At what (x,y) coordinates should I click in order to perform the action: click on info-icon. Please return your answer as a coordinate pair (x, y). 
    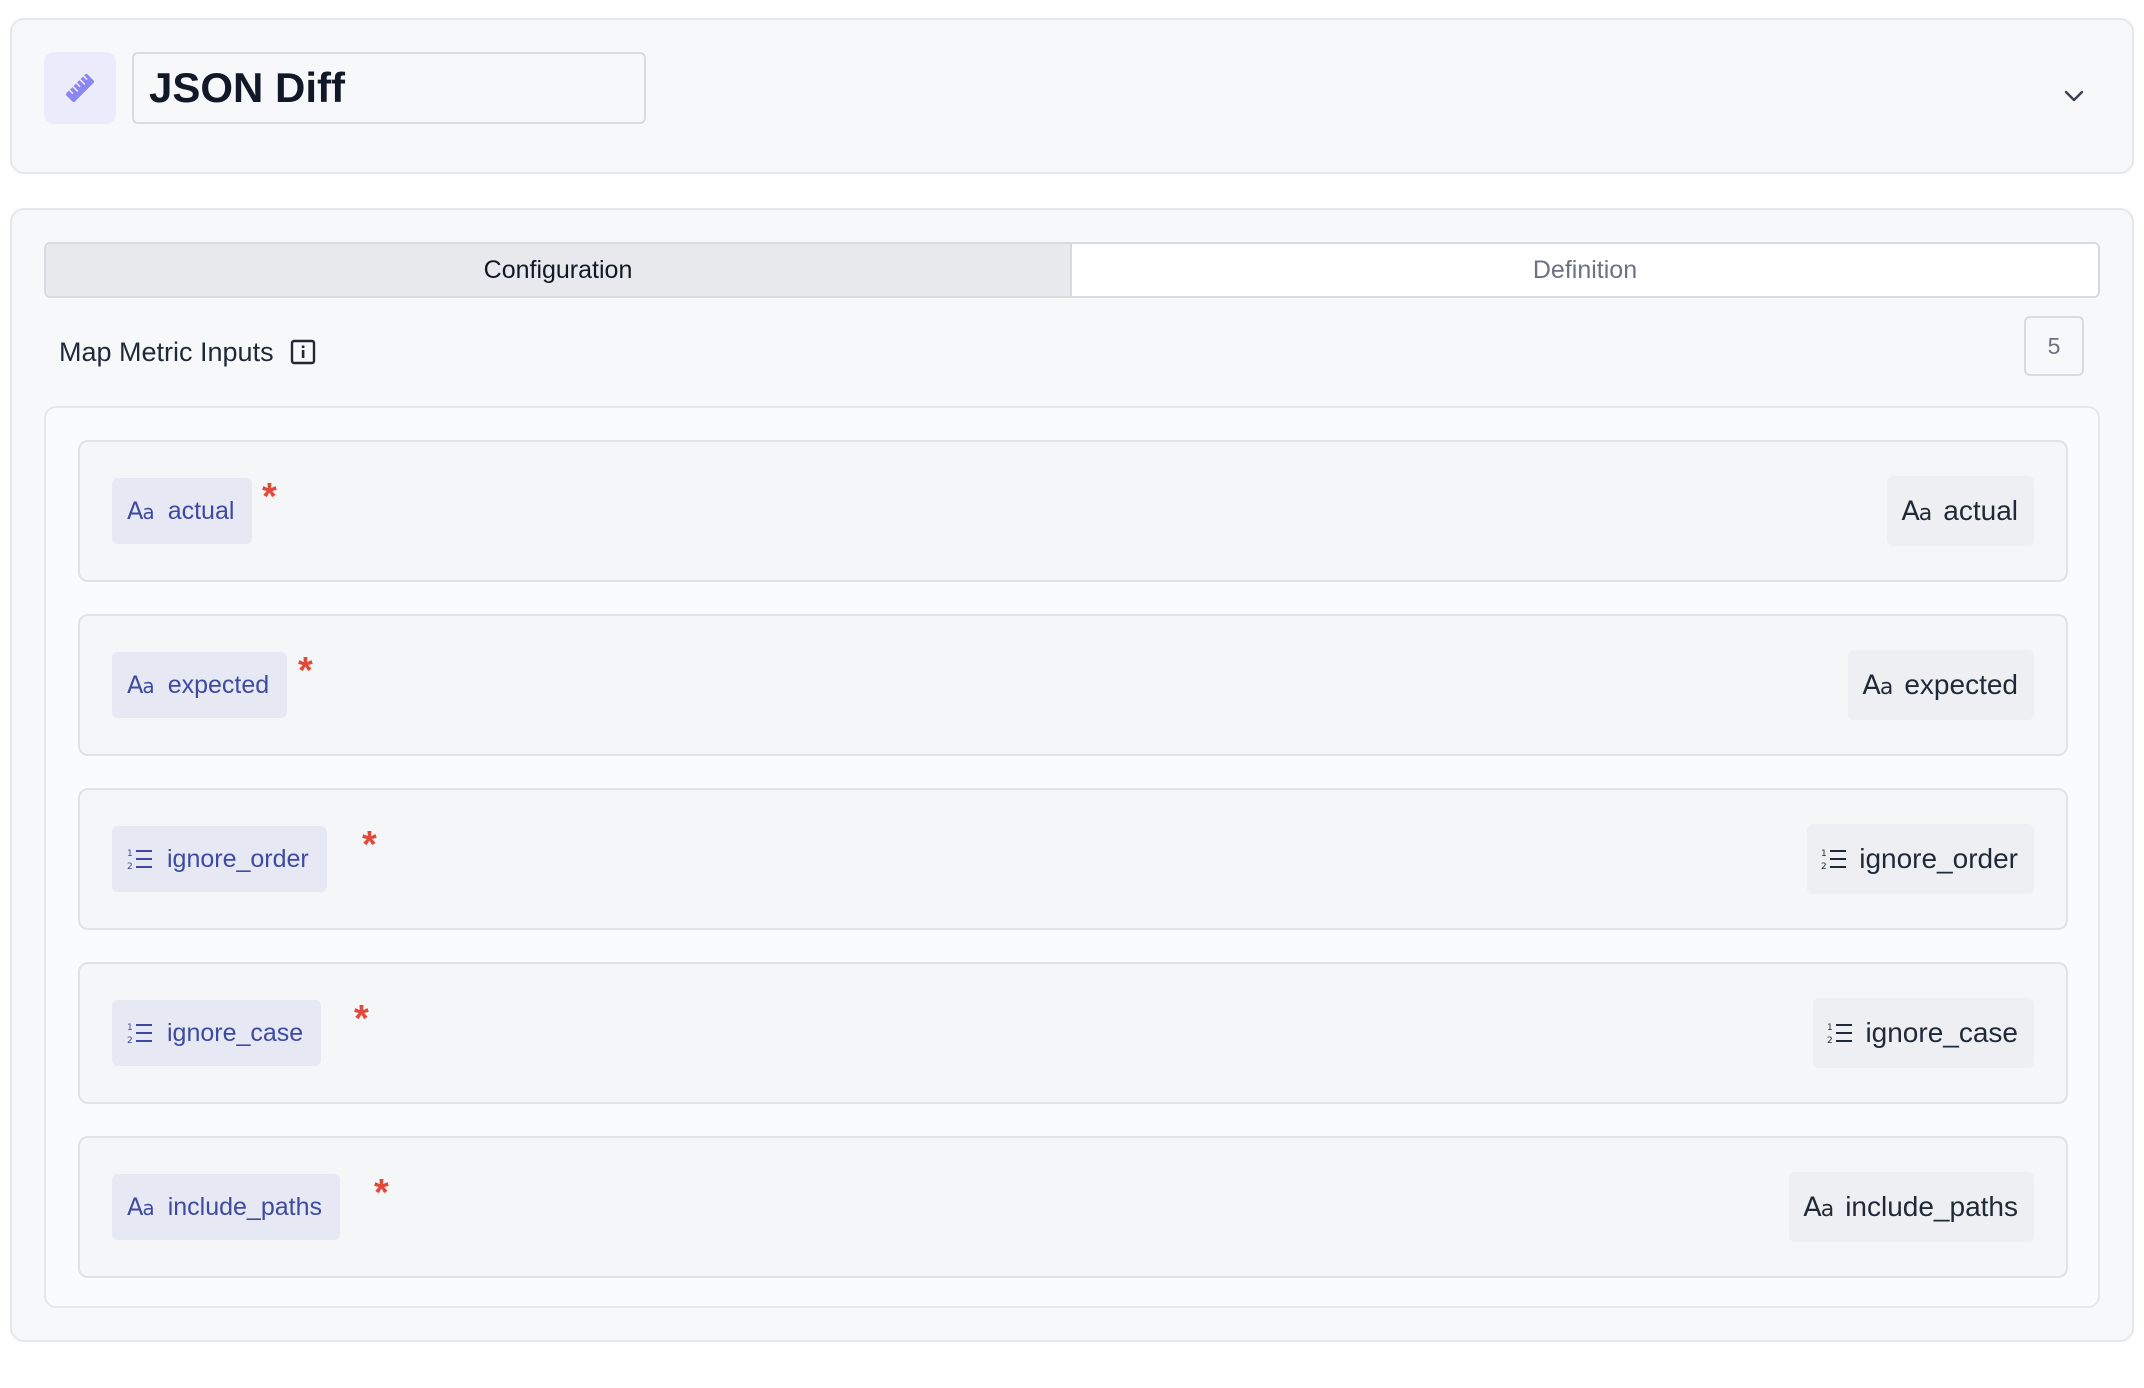
    Looking at the image, I should click on (303, 352).